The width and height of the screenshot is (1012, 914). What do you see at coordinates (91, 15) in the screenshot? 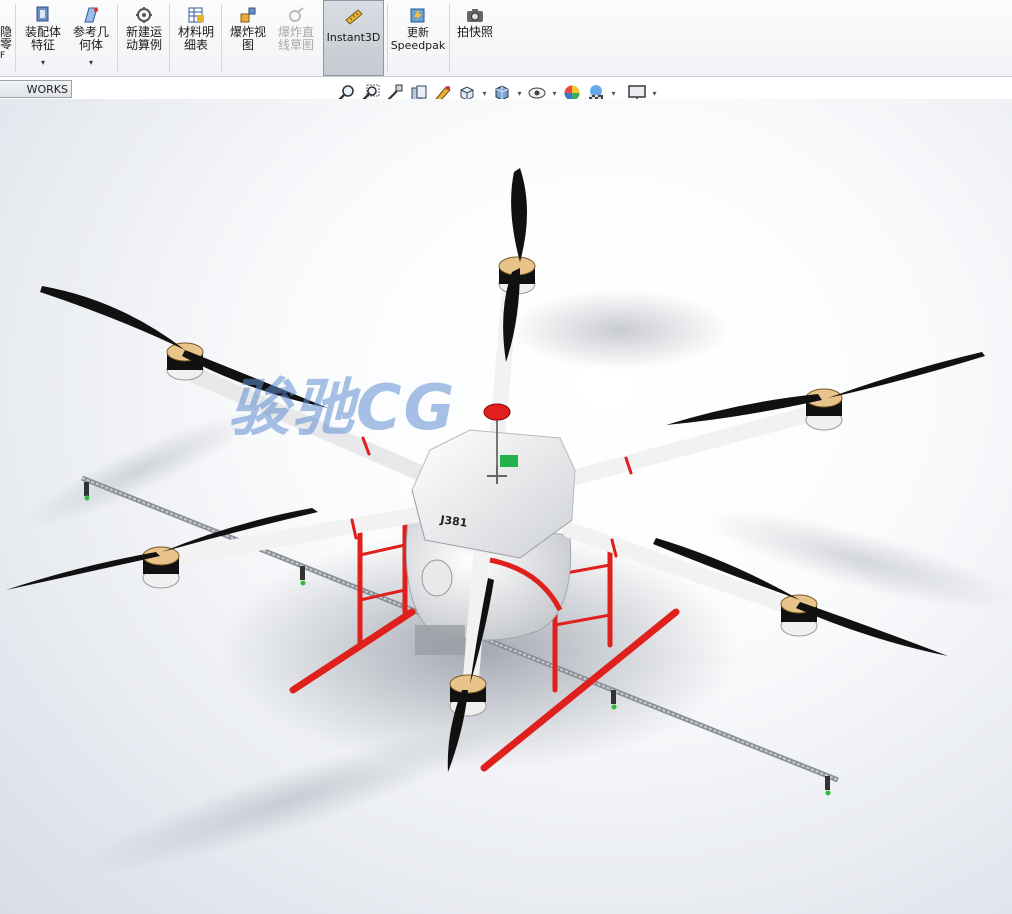
I see `reference-geometry-icon` at bounding box center [91, 15].